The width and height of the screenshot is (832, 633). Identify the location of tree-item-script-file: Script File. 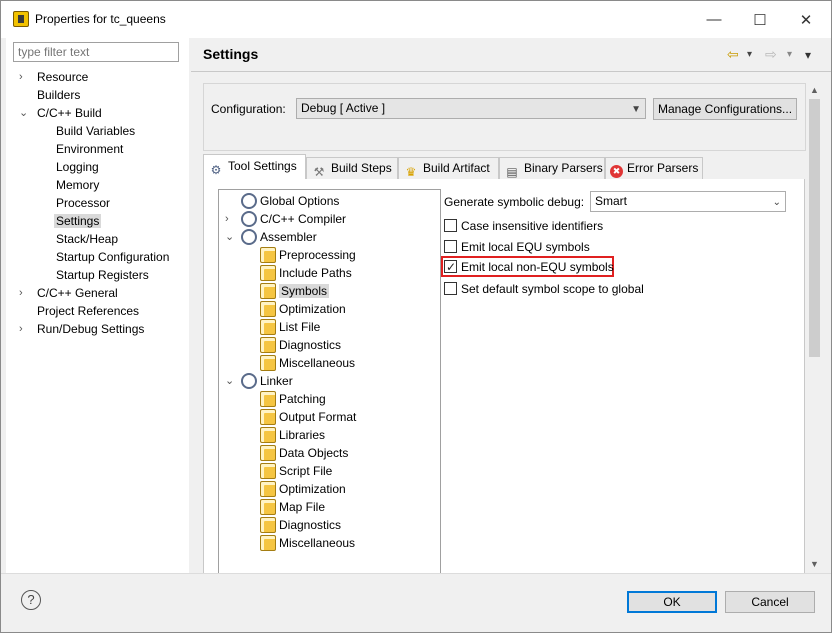
(296, 471).